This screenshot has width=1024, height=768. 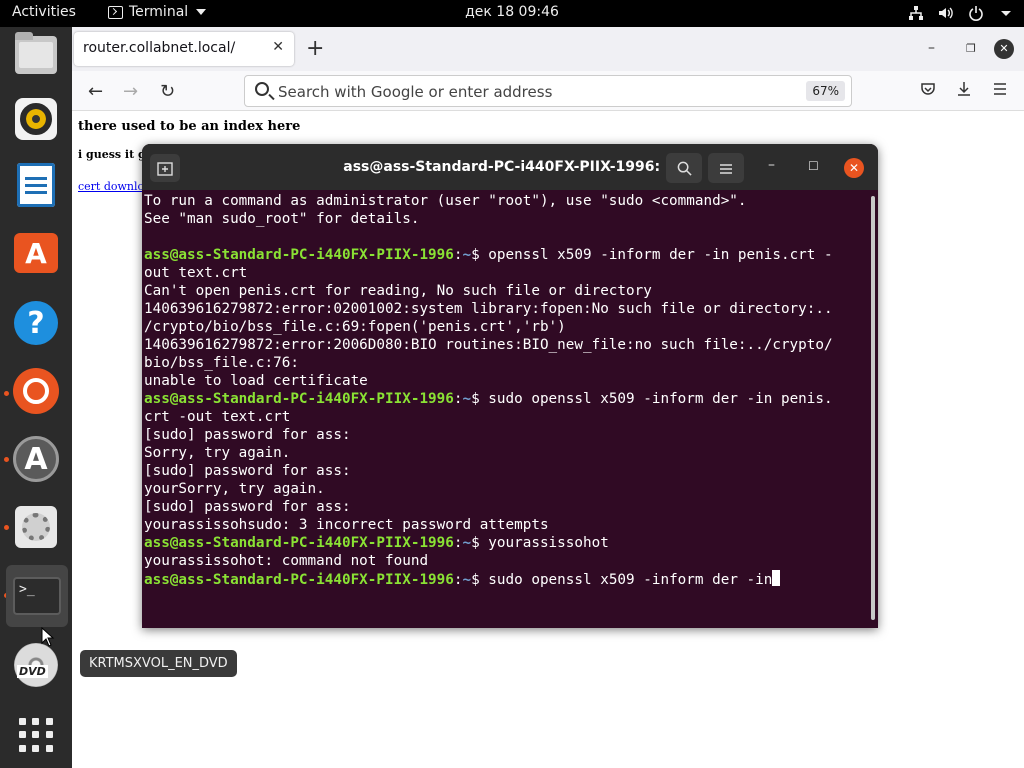 I want to click on software-updater-icon: A, so click(x=36, y=459).